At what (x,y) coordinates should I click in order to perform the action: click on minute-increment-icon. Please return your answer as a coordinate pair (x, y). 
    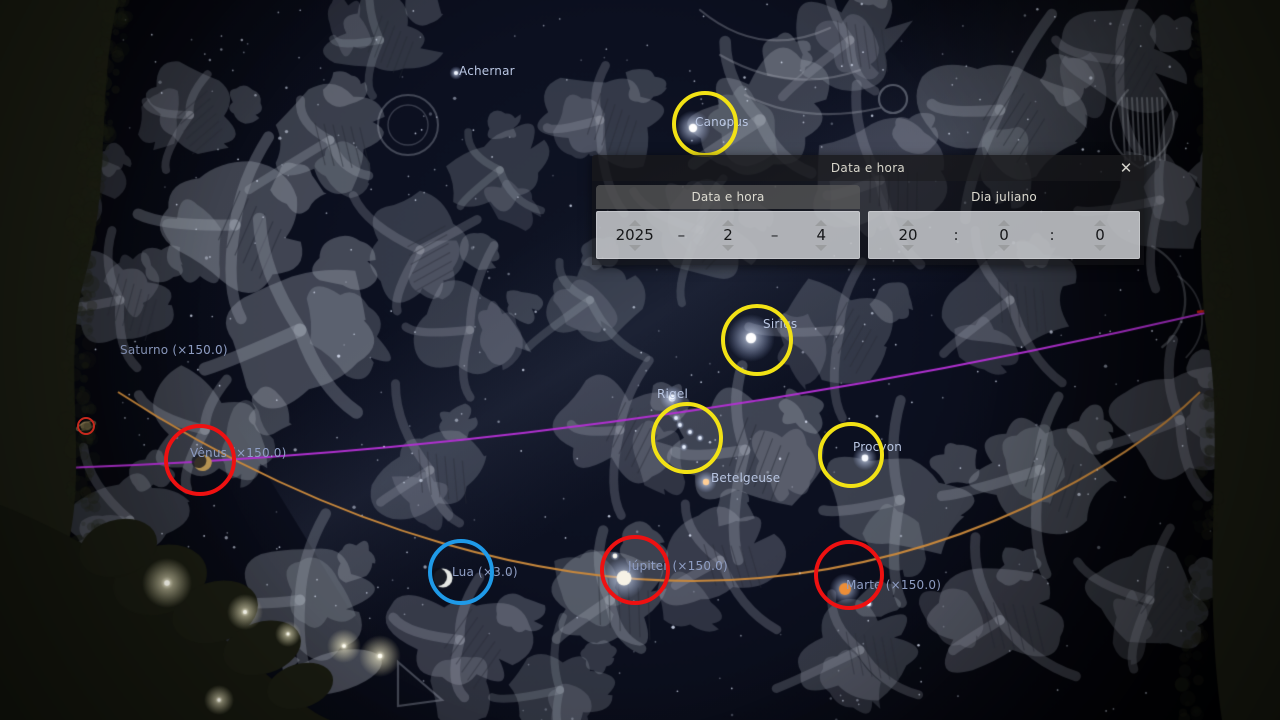
    Looking at the image, I should click on (1004, 222).